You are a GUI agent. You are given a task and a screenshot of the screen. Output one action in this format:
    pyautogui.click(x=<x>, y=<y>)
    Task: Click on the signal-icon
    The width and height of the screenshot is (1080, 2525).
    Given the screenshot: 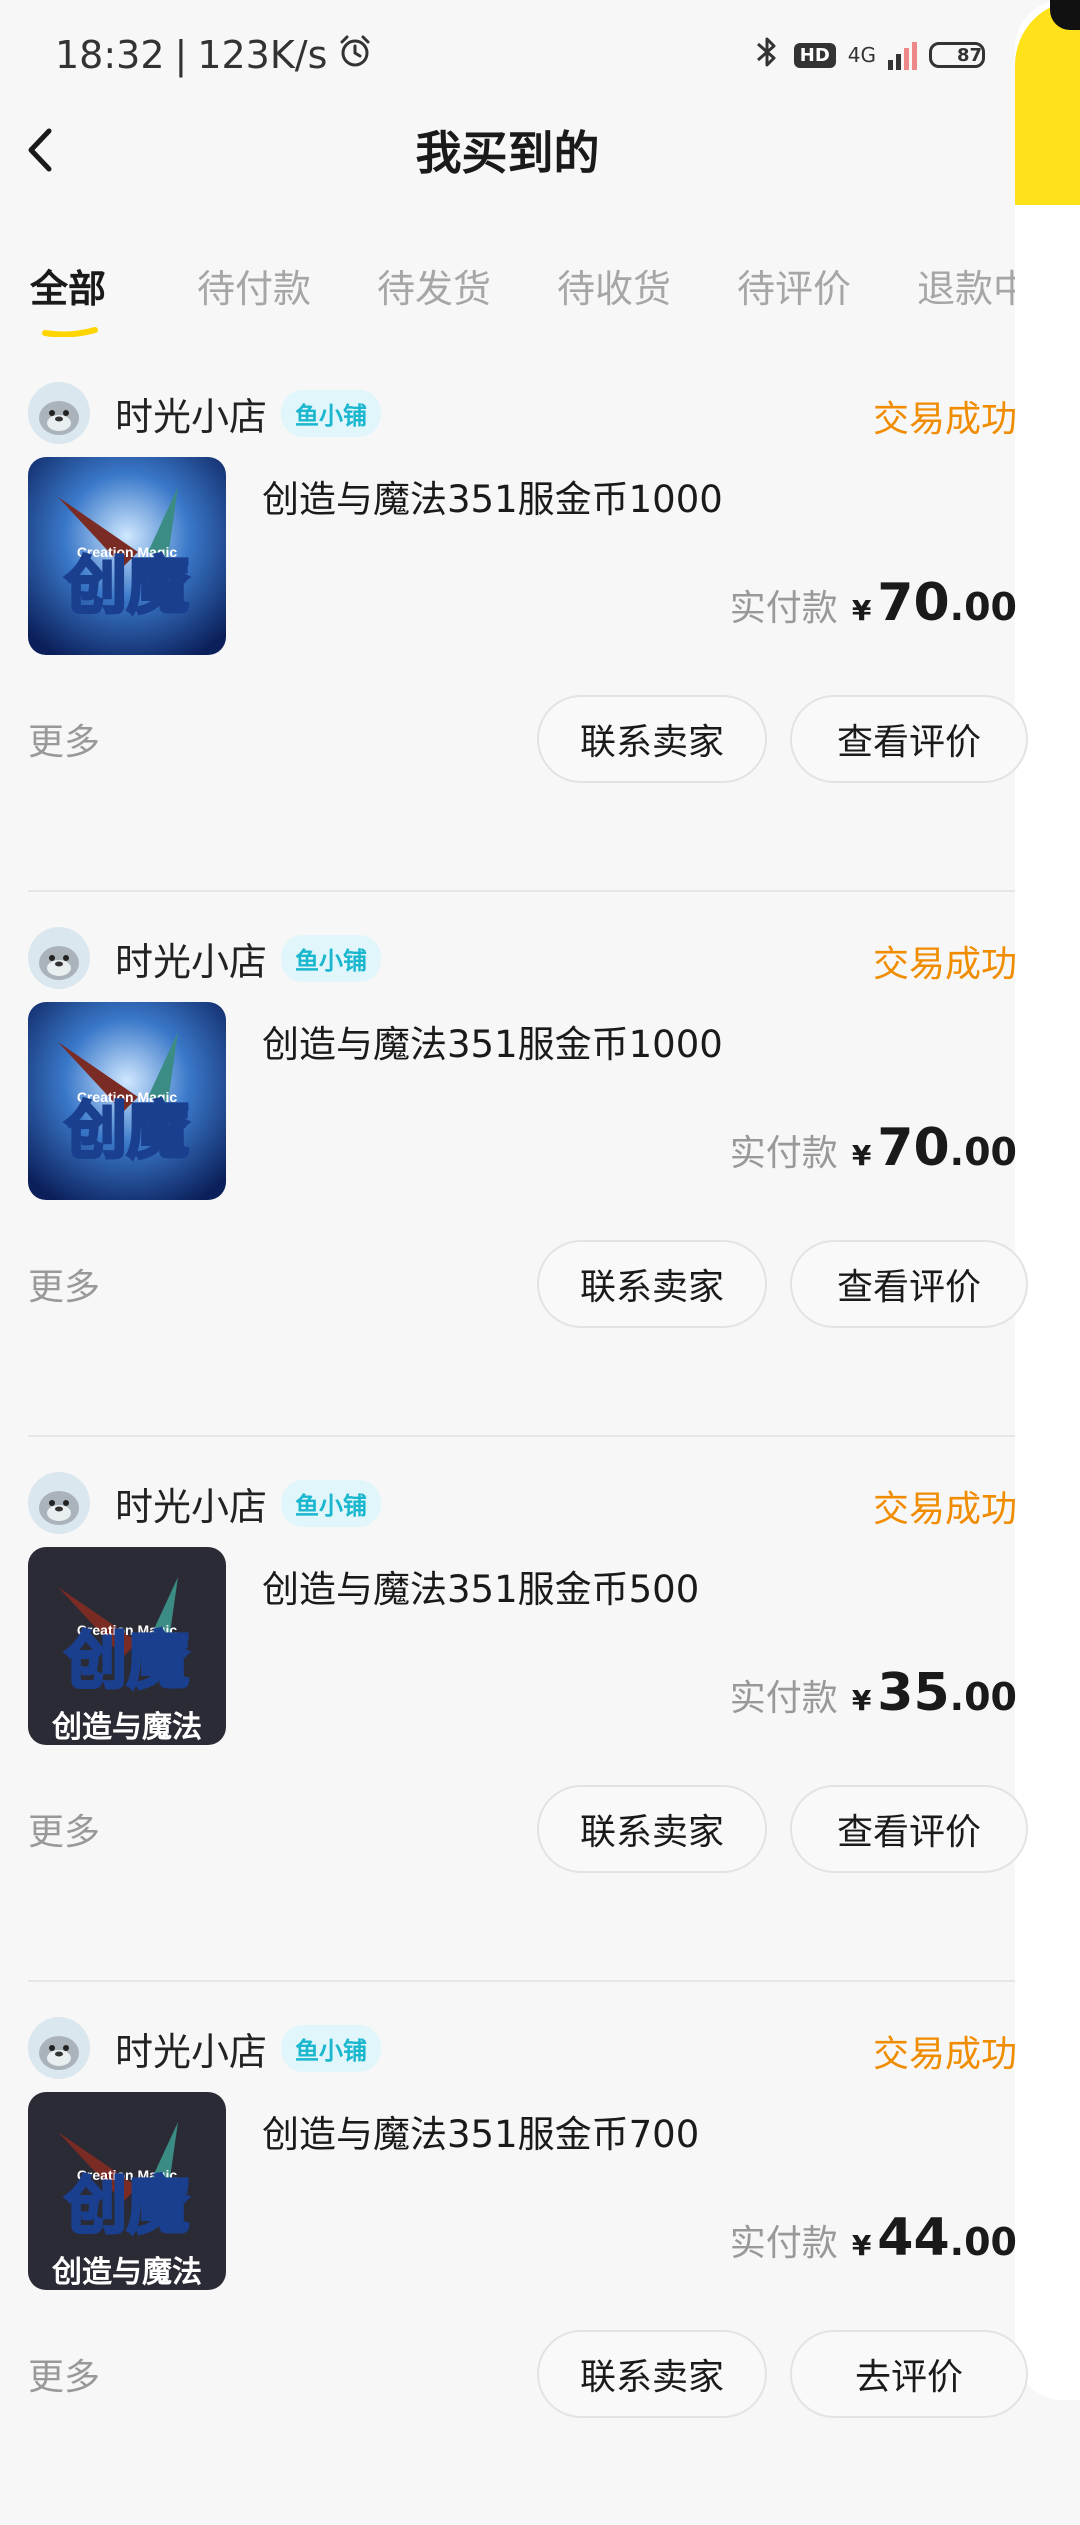 What is the action you would take?
    pyautogui.click(x=902, y=55)
    